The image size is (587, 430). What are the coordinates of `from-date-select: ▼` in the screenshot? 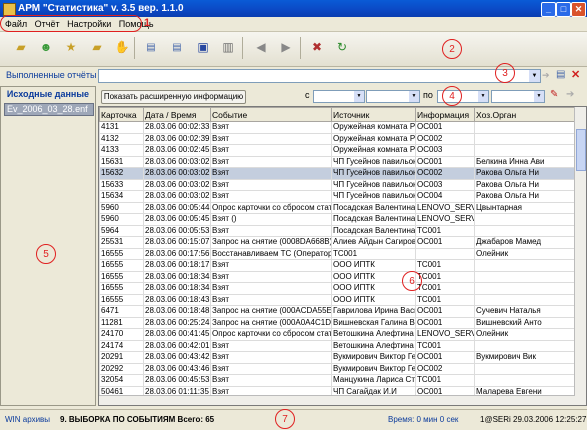 It's located at (339, 96).